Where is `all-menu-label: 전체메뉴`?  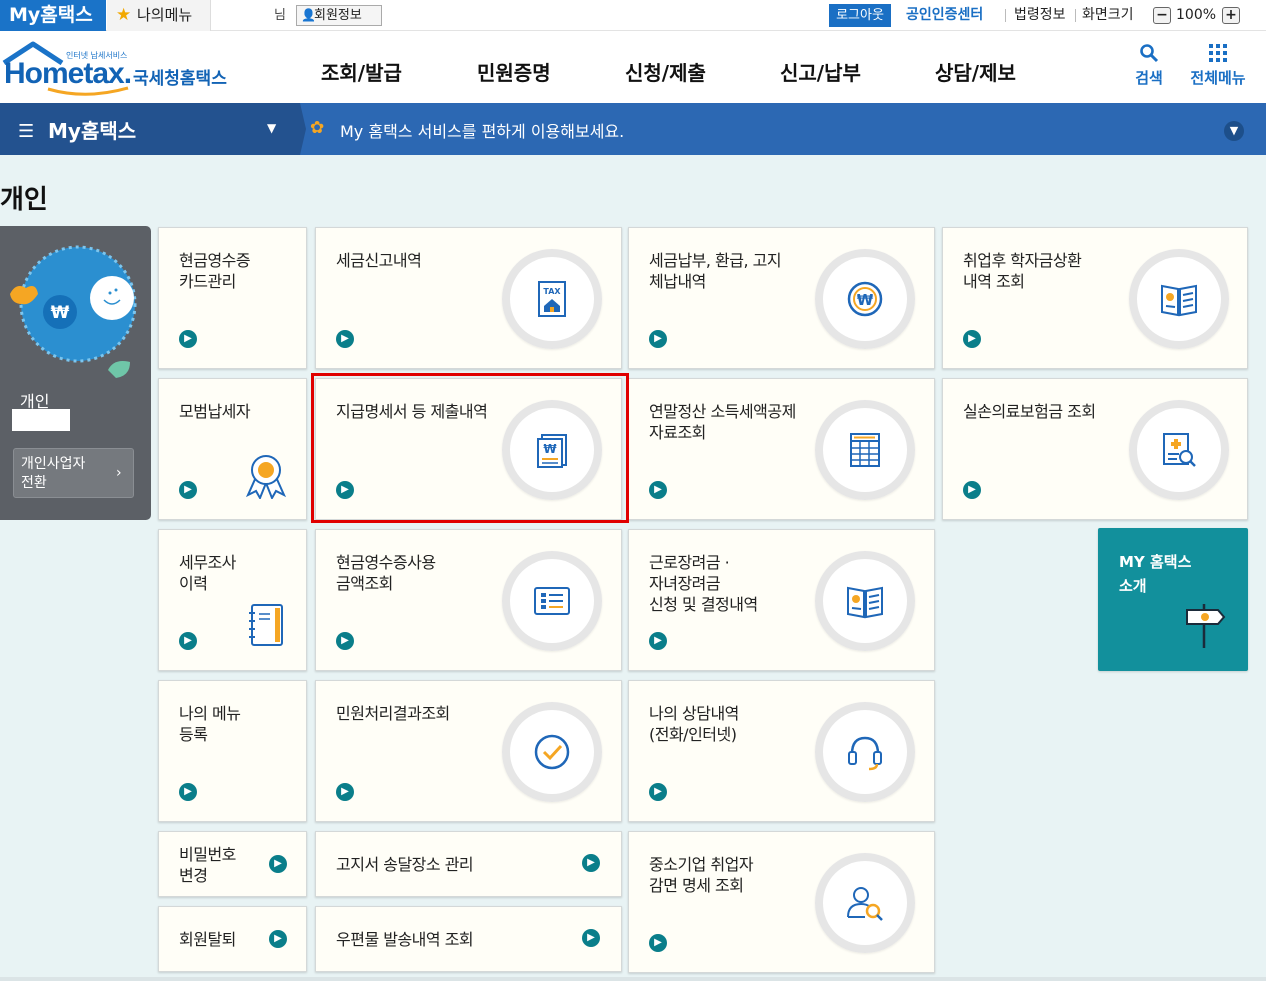 all-menu-label: 전체메뉴 is located at coordinates (1218, 78).